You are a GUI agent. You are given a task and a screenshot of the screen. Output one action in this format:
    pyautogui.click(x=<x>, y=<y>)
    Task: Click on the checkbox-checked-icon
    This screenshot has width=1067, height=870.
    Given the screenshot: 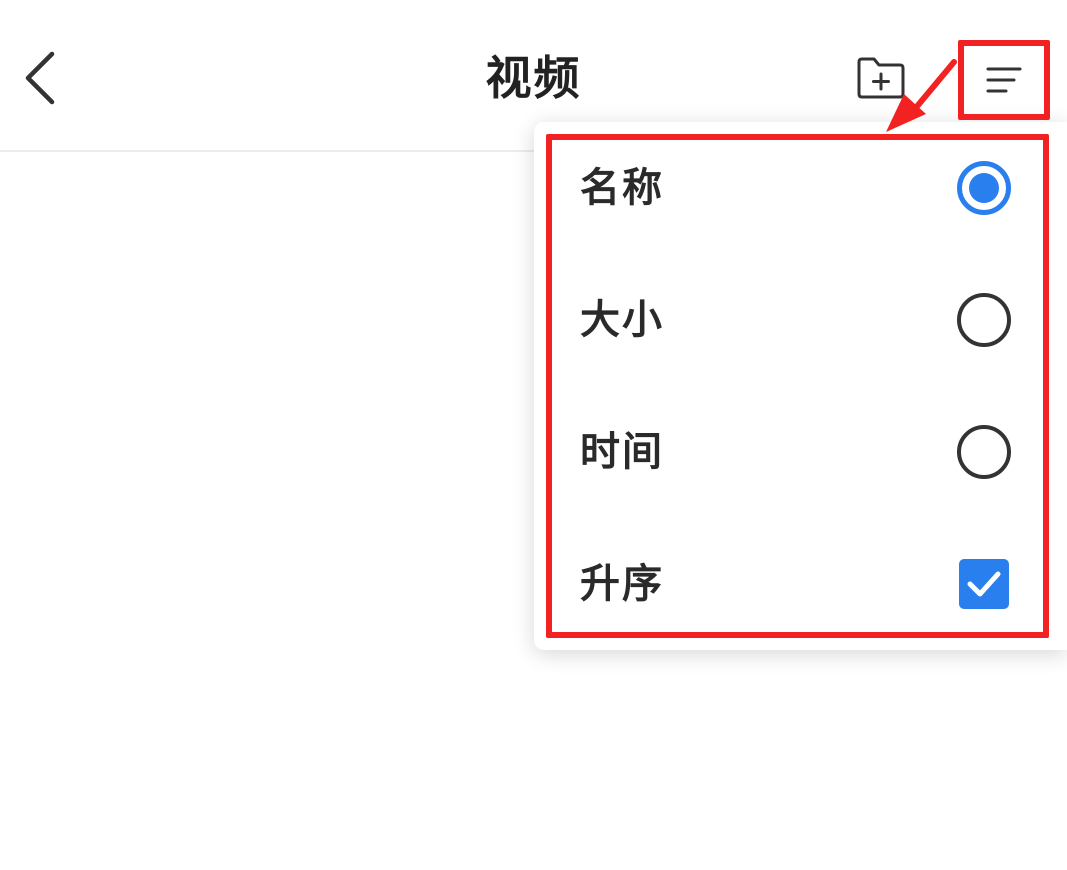 What is the action you would take?
    pyautogui.click(x=984, y=584)
    